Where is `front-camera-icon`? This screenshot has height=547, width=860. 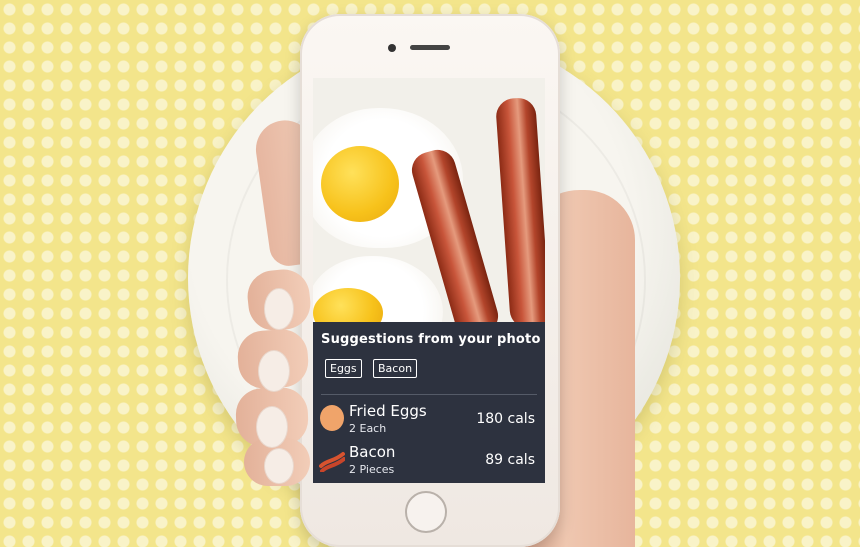 front-camera-icon is located at coordinates (392, 48).